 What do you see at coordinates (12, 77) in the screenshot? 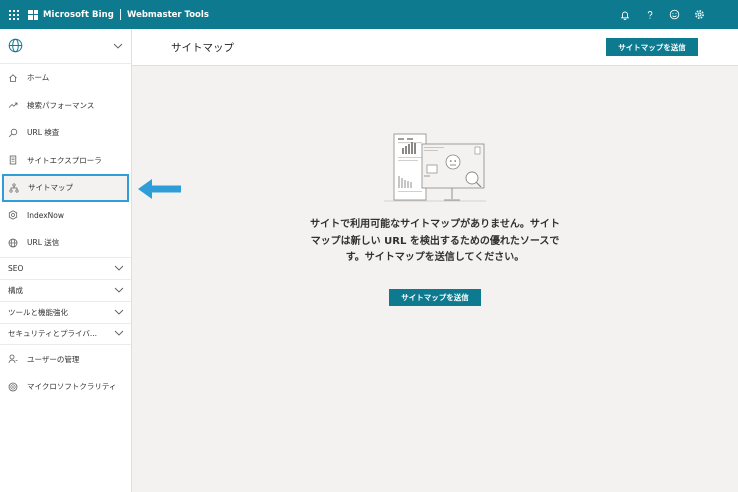
I see `home-icon` at bounding box center [12, 77].